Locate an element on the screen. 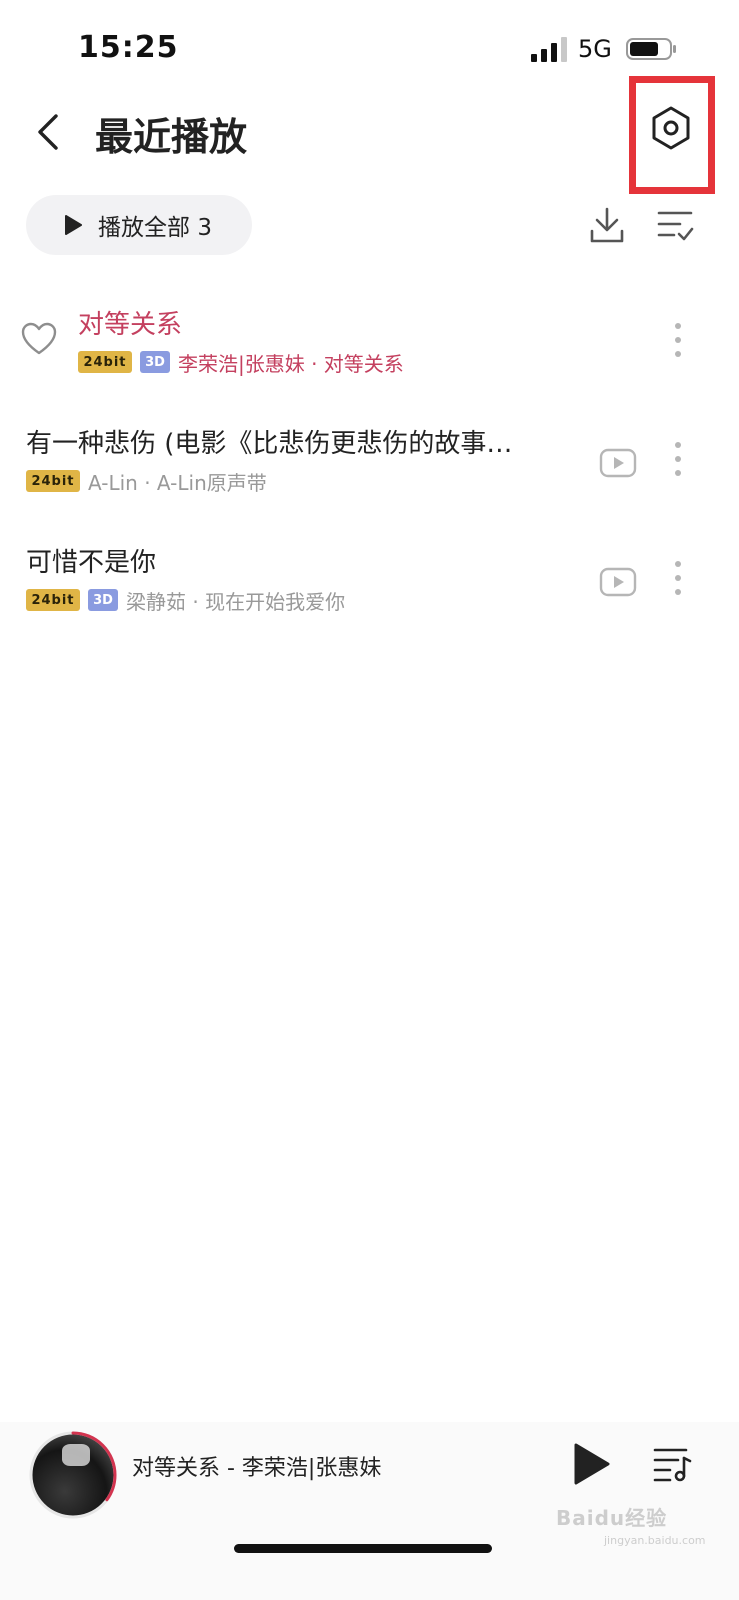  back-button is located at coordinates (48, 132).